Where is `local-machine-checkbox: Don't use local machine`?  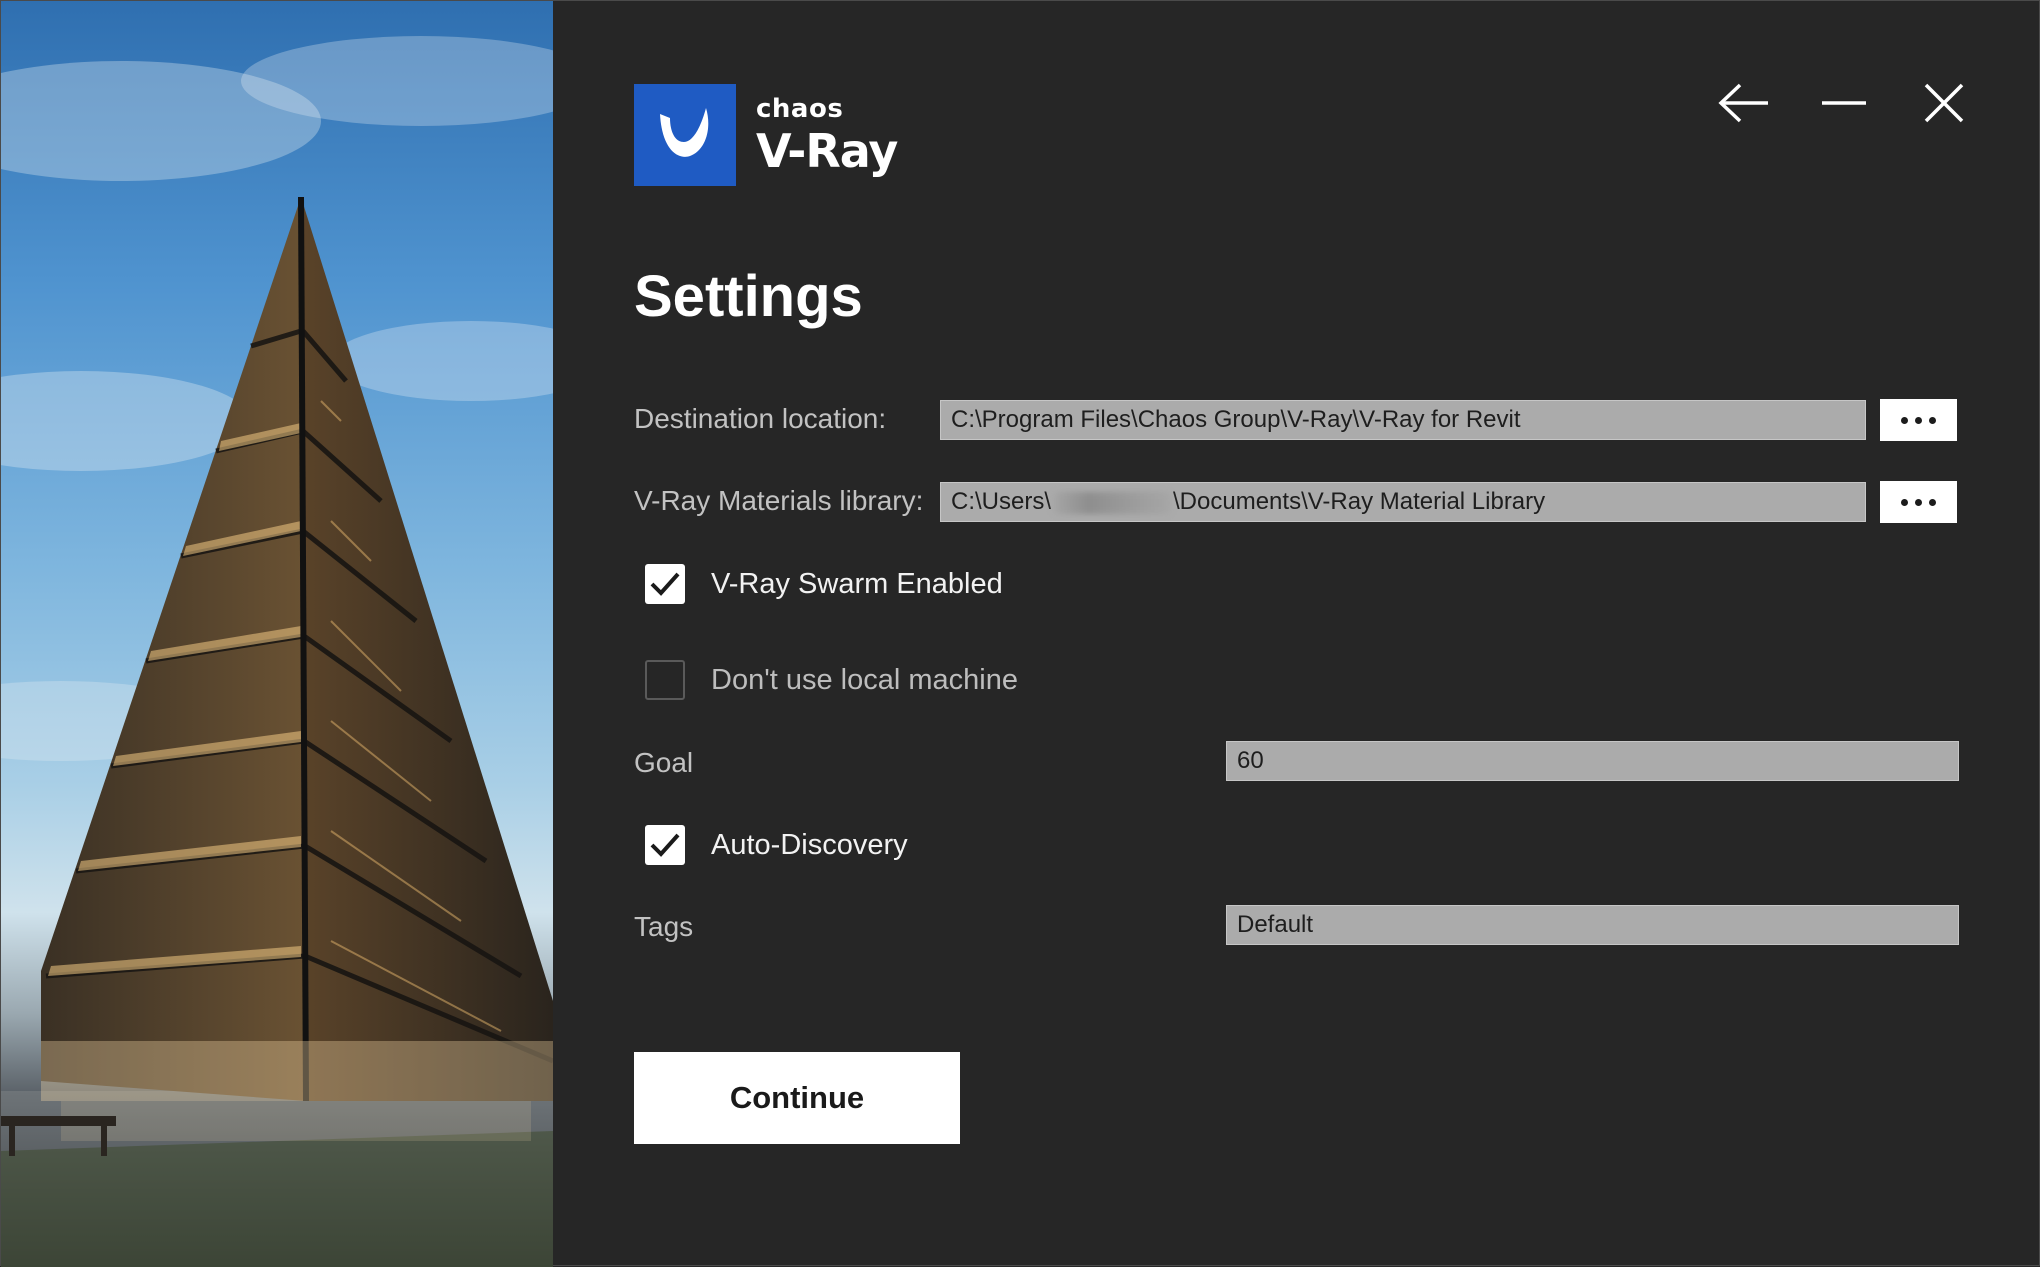 local-machine-checkbox: Don't use local machine is located at coordinates (831, 680).